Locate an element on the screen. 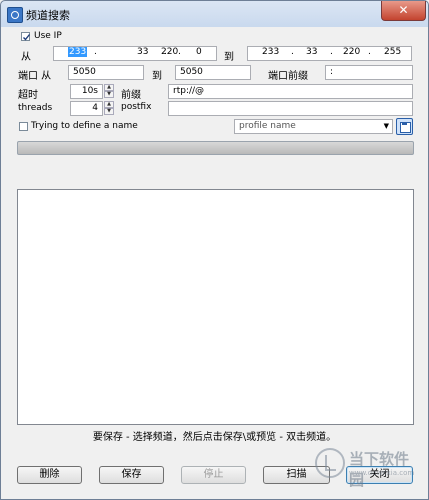 The image size is (429, 500). save-button: 保存 is located at coordinates (131, 475).